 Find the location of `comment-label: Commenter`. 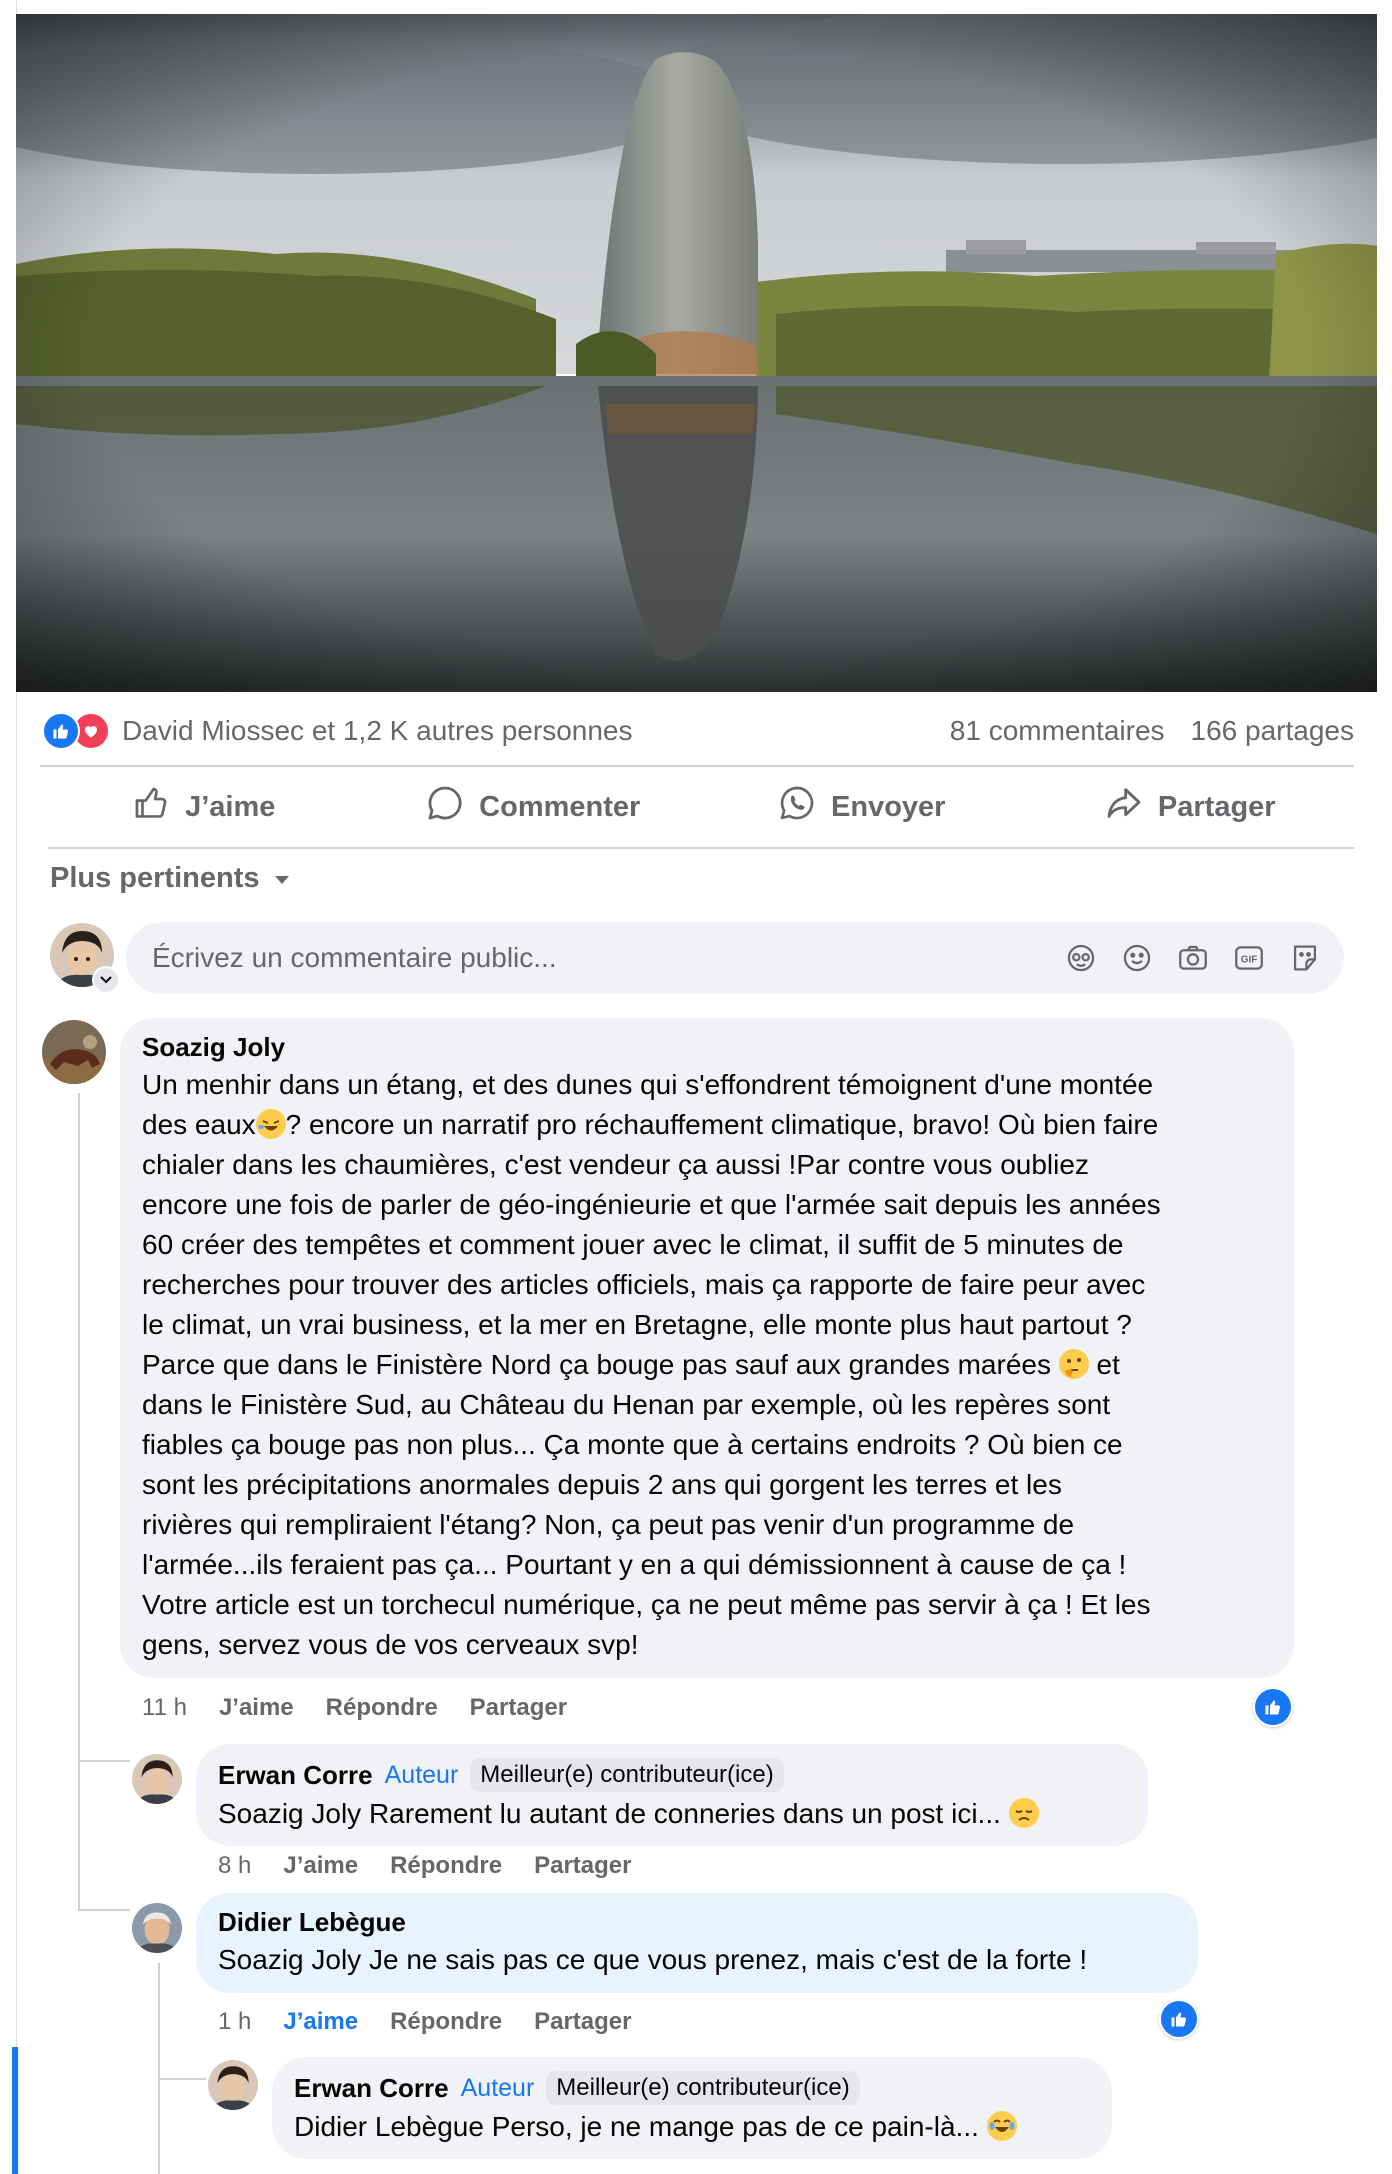

comment-label: Commenter is located at coordinates (560, 806).